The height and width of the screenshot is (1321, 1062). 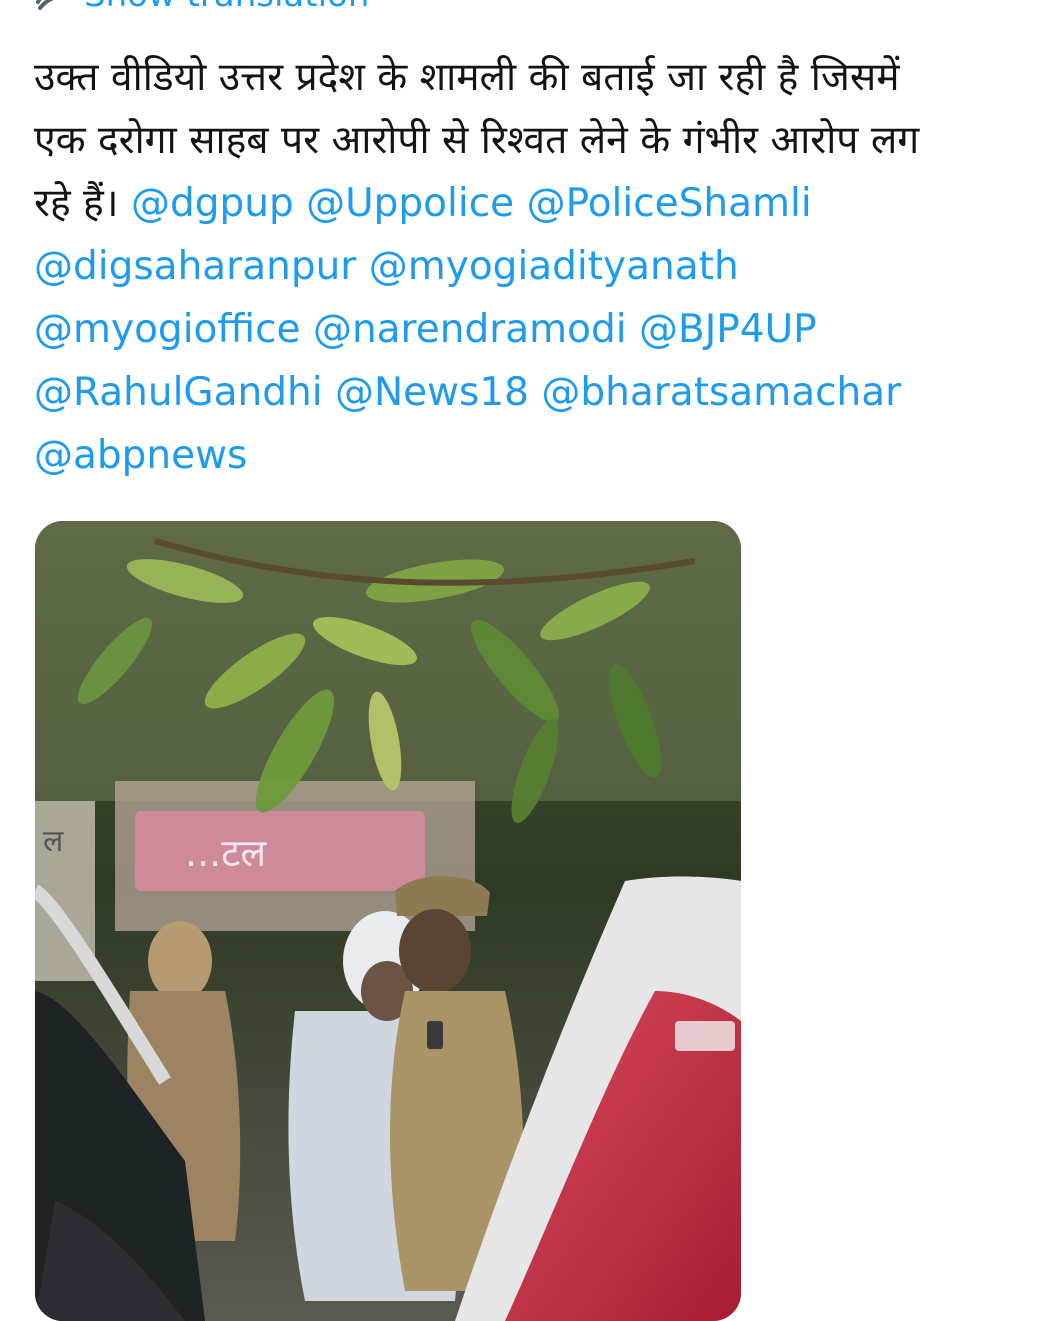 I want to click on mention-policeshamli: @PoliceShamli, so click(x=669, y=203).